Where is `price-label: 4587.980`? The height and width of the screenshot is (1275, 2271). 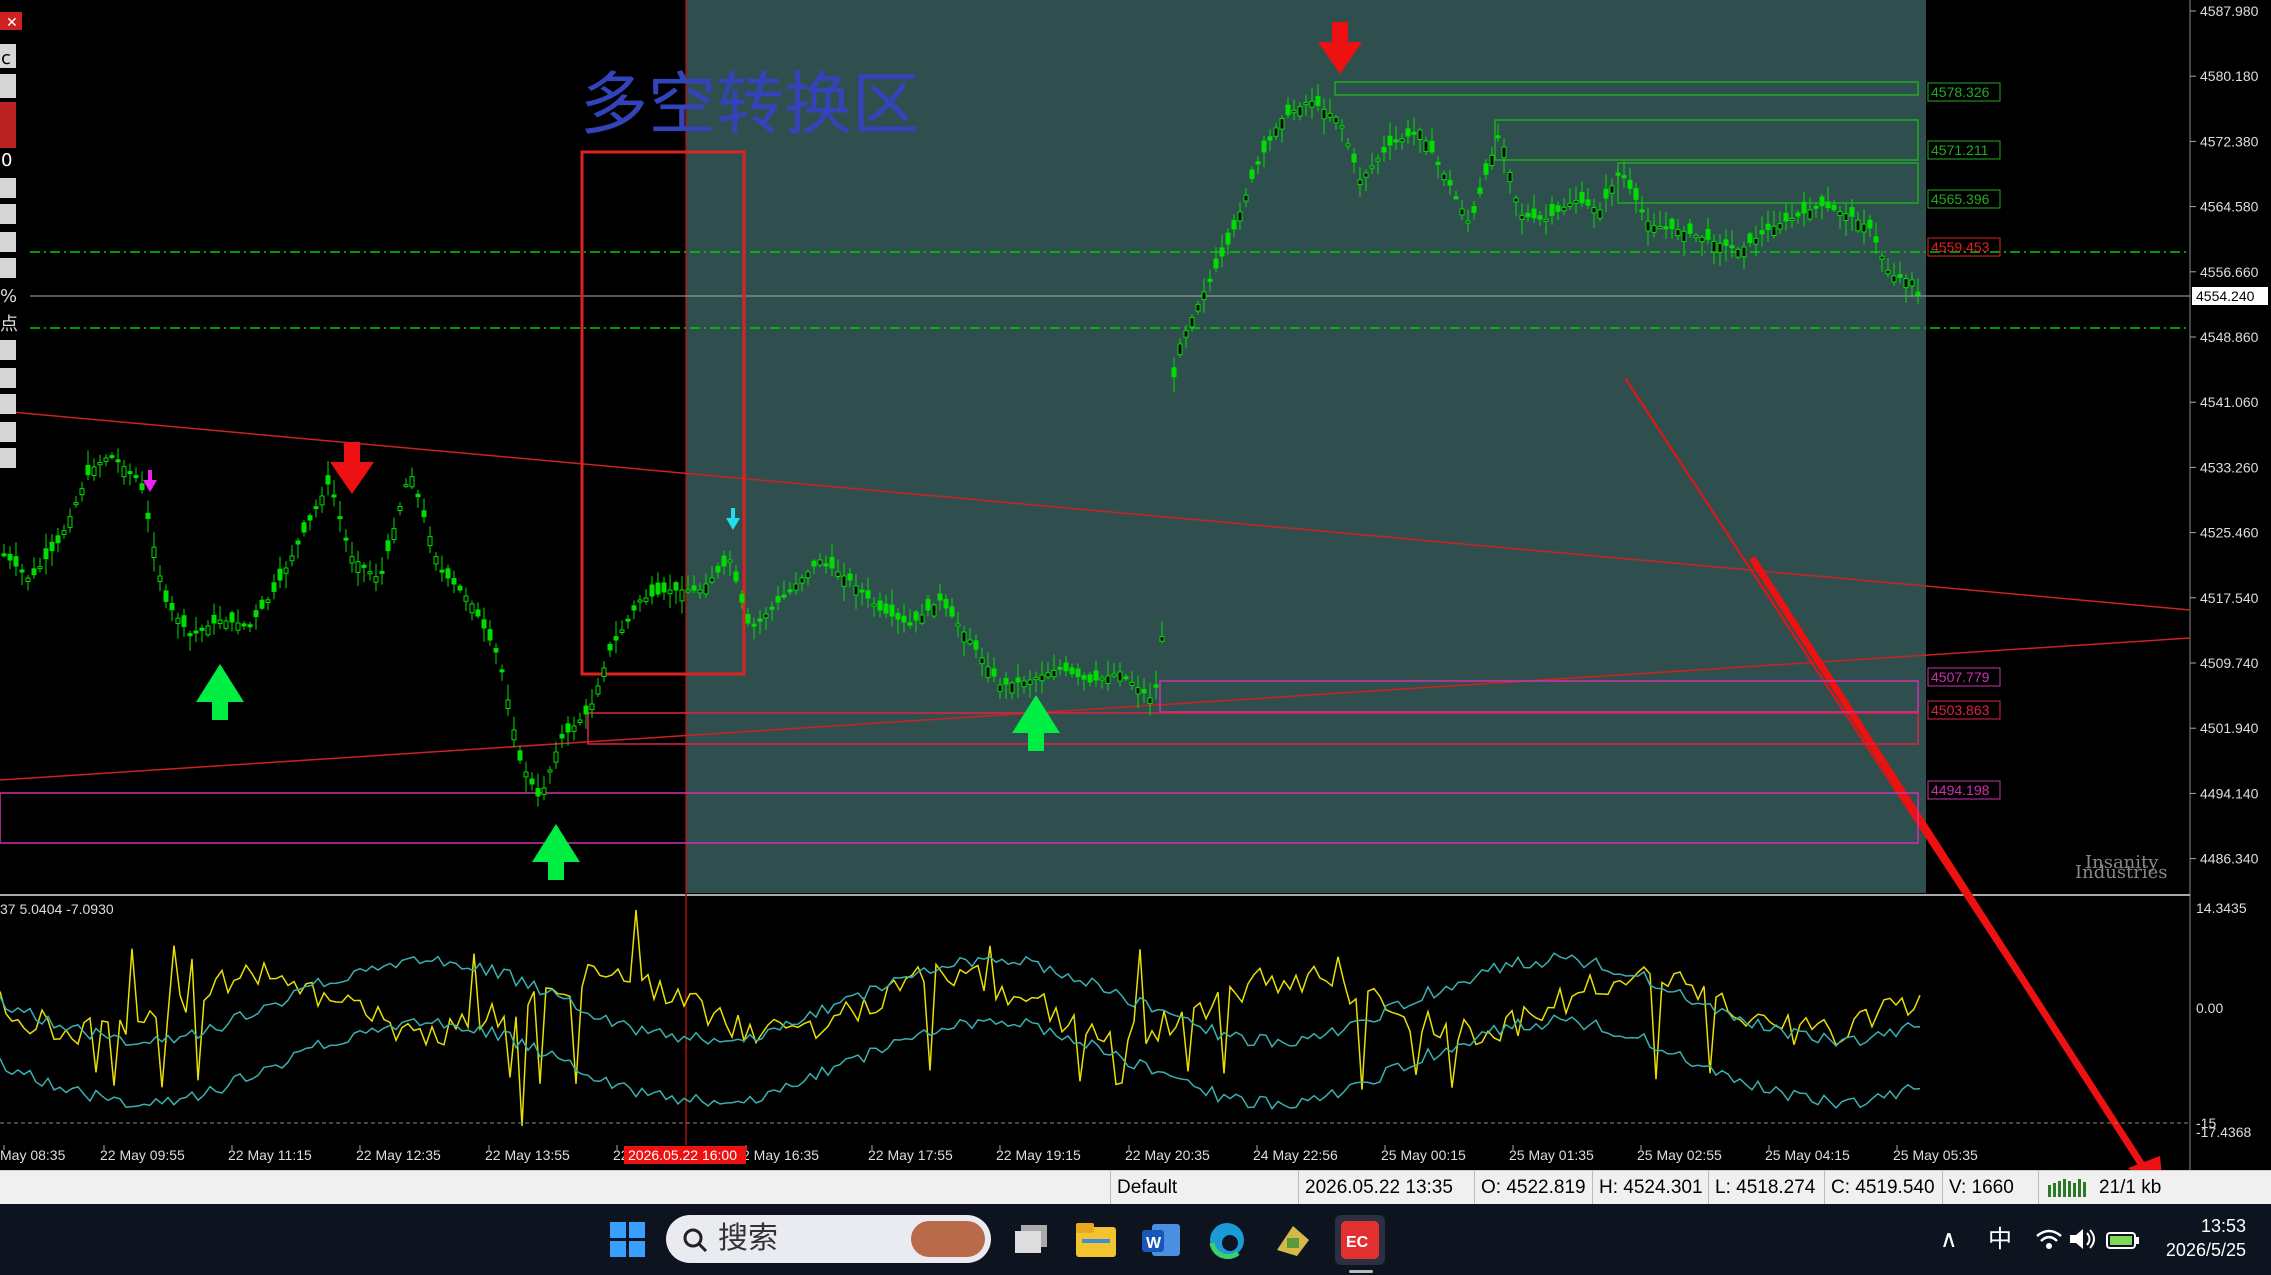 price-label: 4587.980 is located at coordinates (2229, 11).